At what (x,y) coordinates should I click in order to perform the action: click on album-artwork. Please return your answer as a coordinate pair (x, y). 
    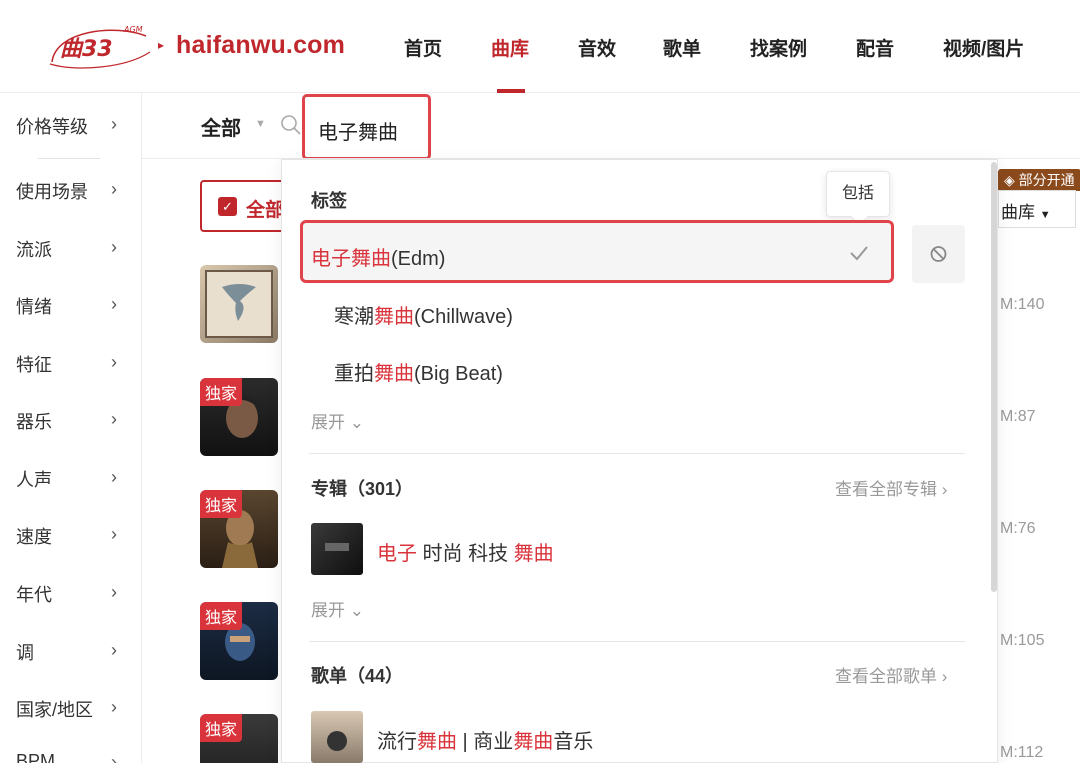
    Looking at the image, I should click on (337, 547).